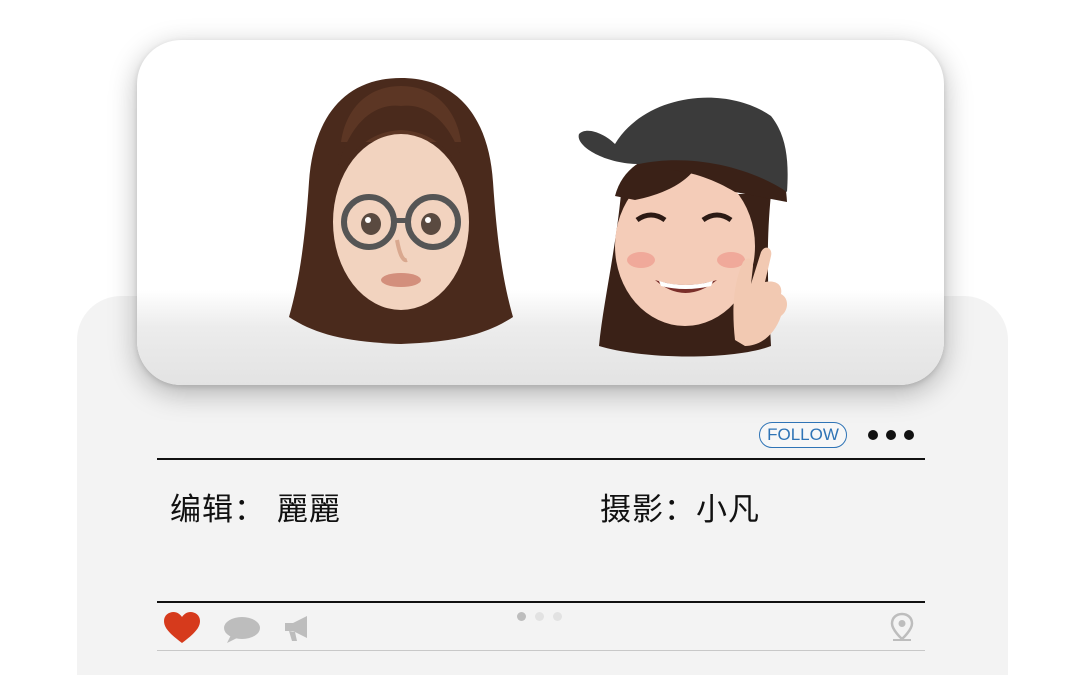 Image resolution: width=1080 pixels, height=675 pixels. What do you see at coordinates (541, 459) in the screenshot?
I see `divider-top` at bounding box center [541, 459].